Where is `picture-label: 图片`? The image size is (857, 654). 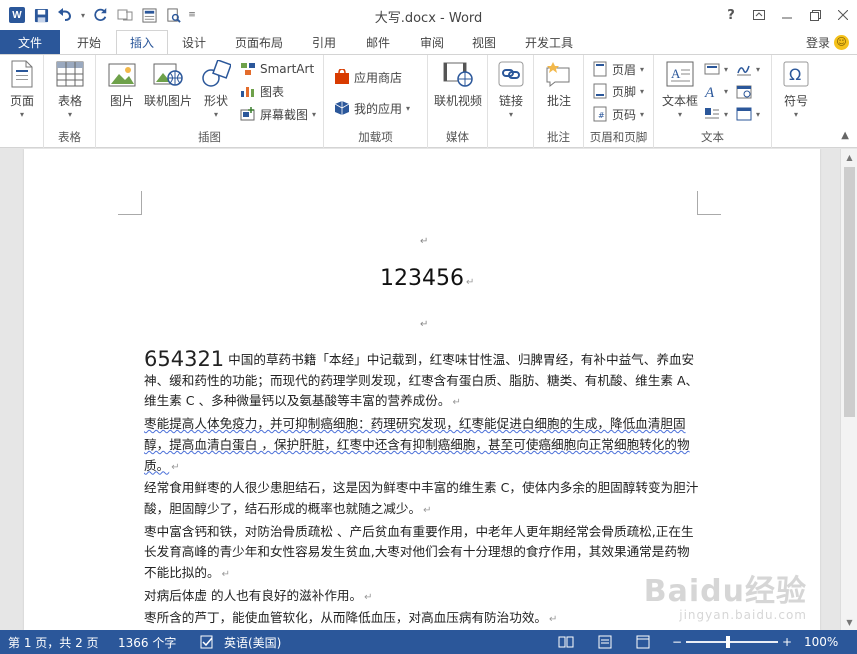 picture-label: 图片 is located at coordinates (121, 101).